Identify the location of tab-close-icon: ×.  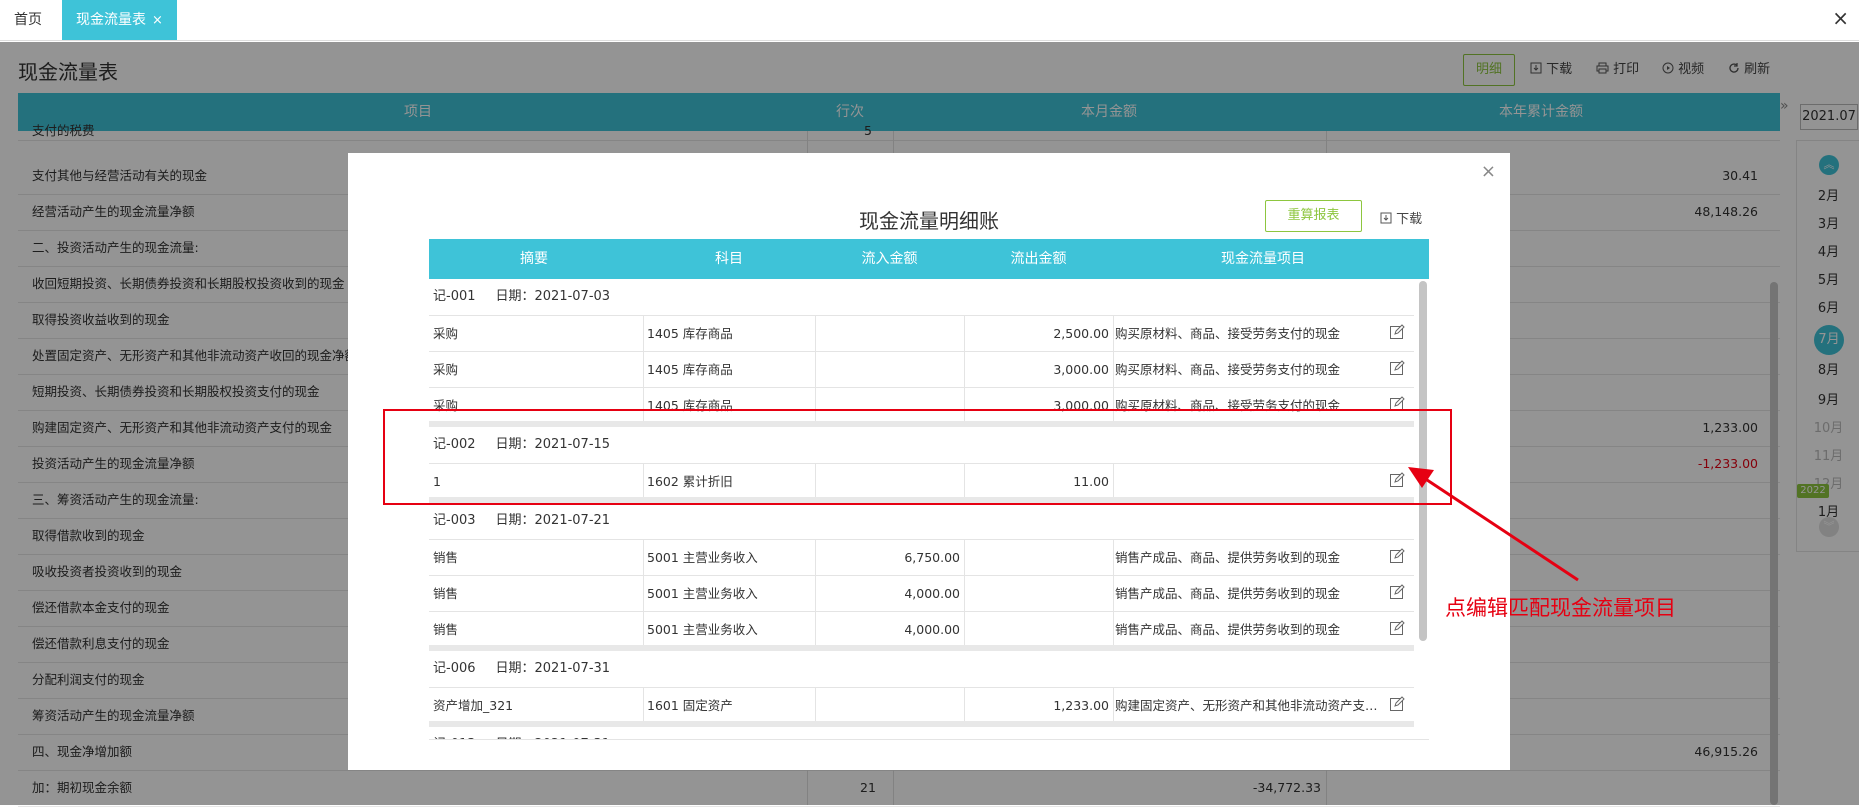
(157, 20).